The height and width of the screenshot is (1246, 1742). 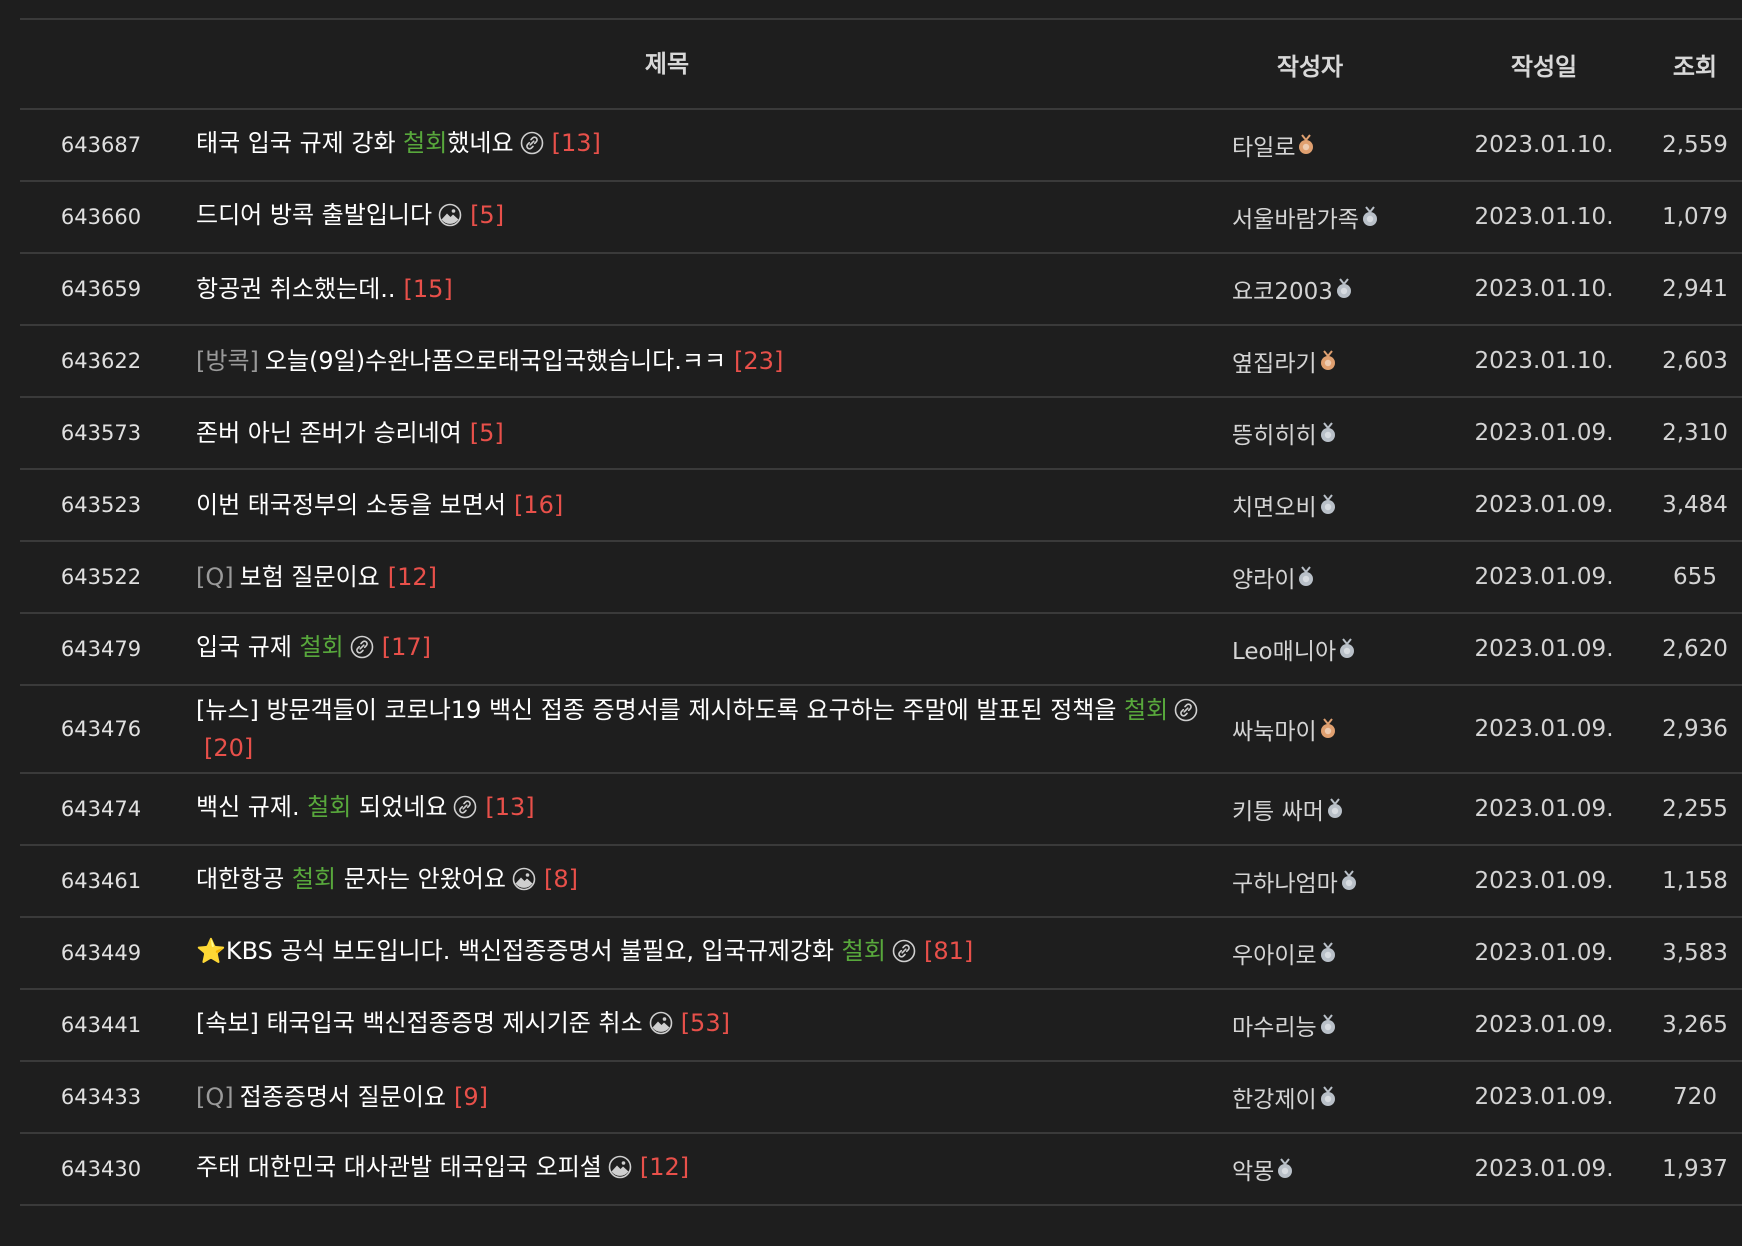 What do you see at coordinates (1274, 953) in the screenshot?
I see `author-name: 우아이로` at bounding box center [1274, 953].